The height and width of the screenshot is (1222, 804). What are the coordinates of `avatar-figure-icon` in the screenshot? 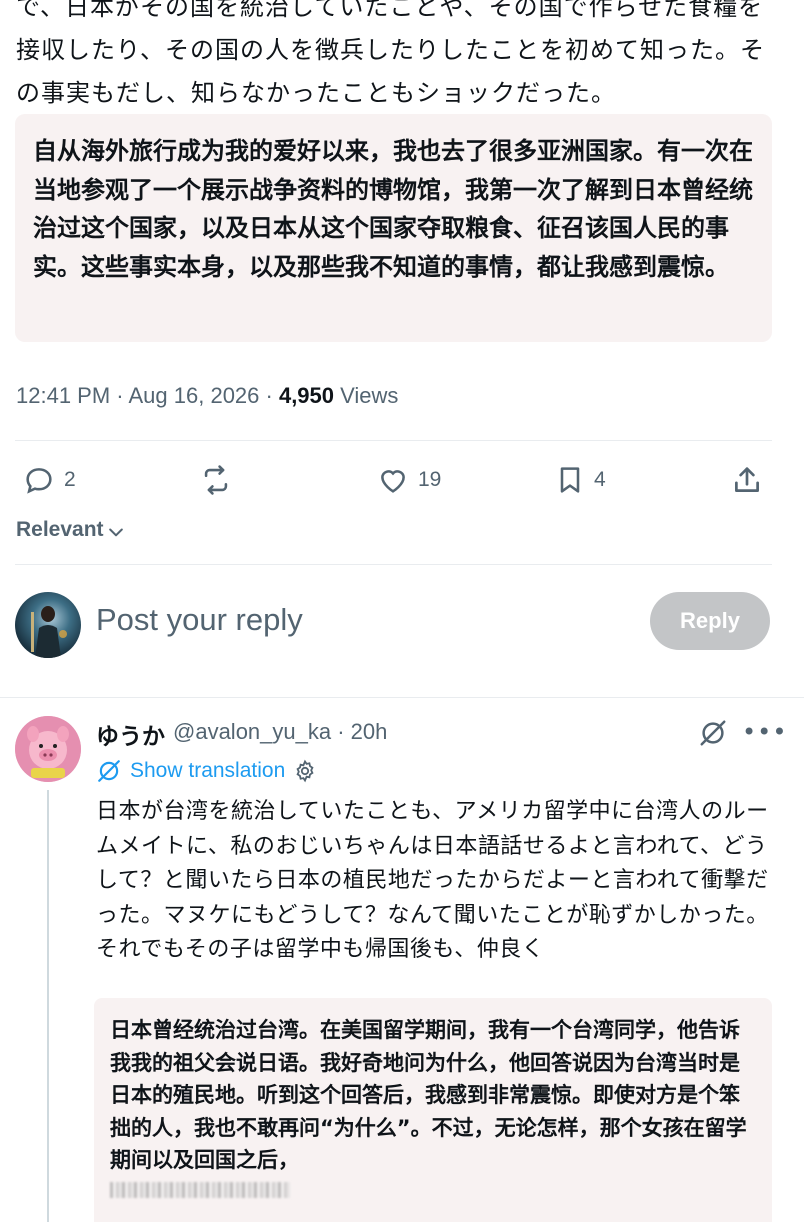 It's located at (49, 632).